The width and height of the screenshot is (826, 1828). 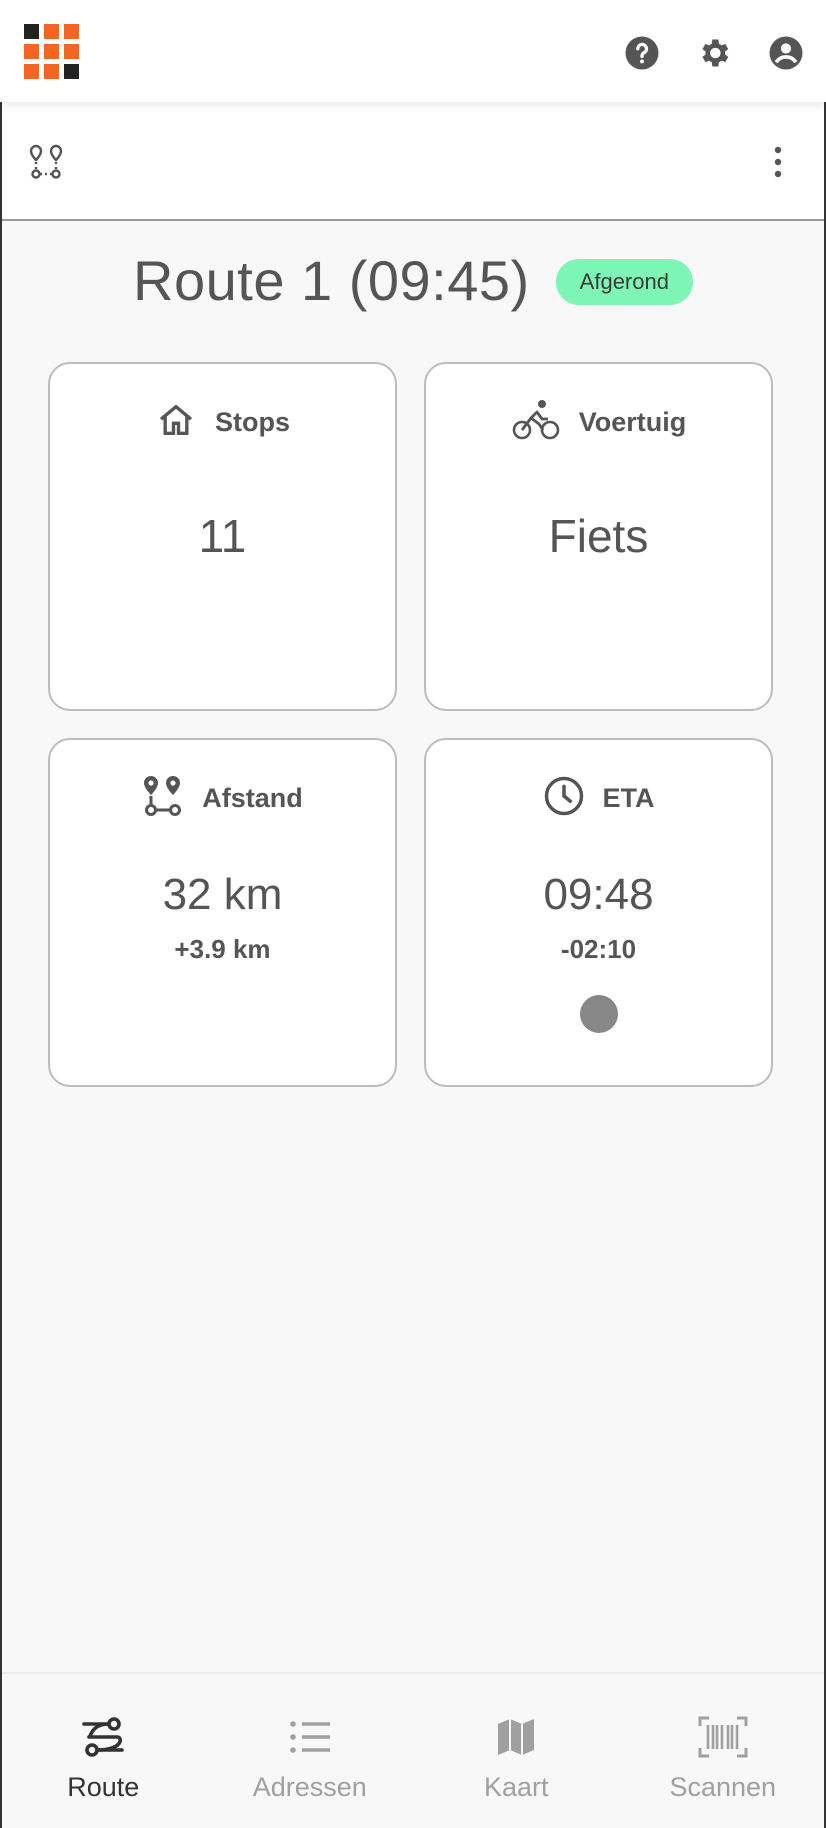 I want to click on nav-route: Route, so click(x=103, y=1751).